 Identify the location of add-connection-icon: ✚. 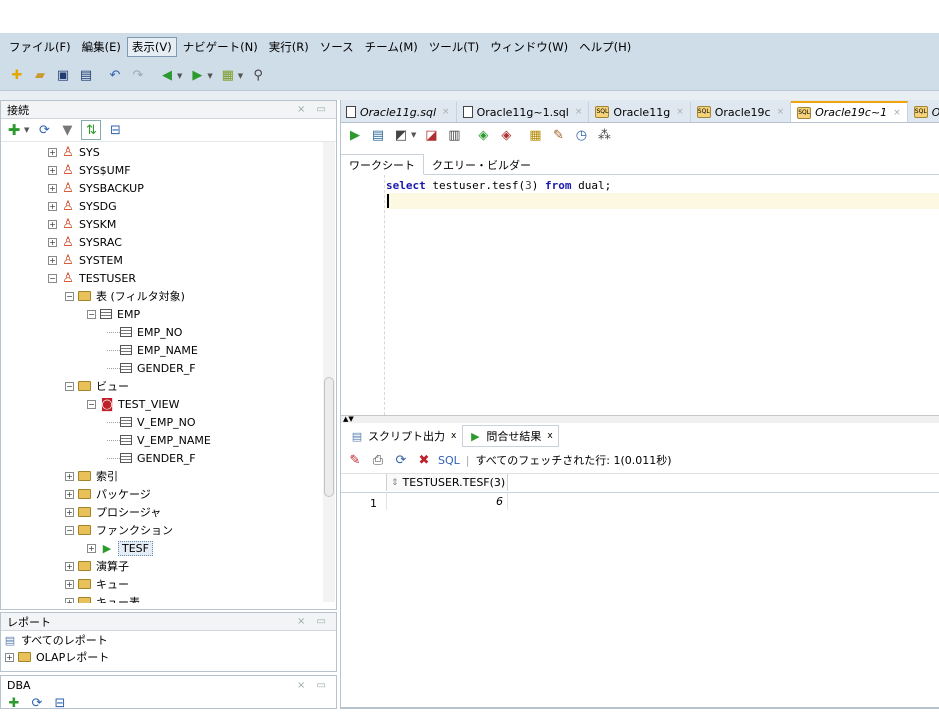
(14, 130).